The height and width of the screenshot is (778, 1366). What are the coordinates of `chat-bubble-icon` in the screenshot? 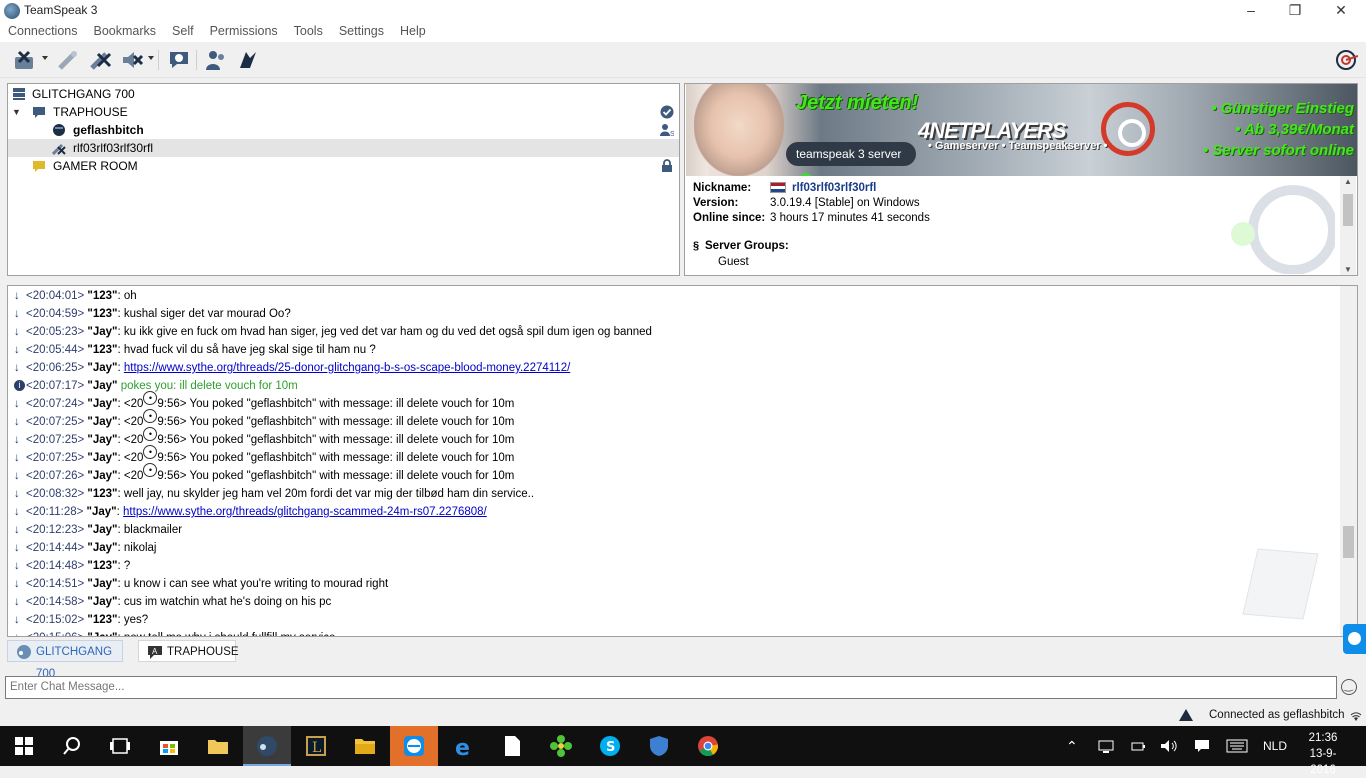 It's located at (179, 60).